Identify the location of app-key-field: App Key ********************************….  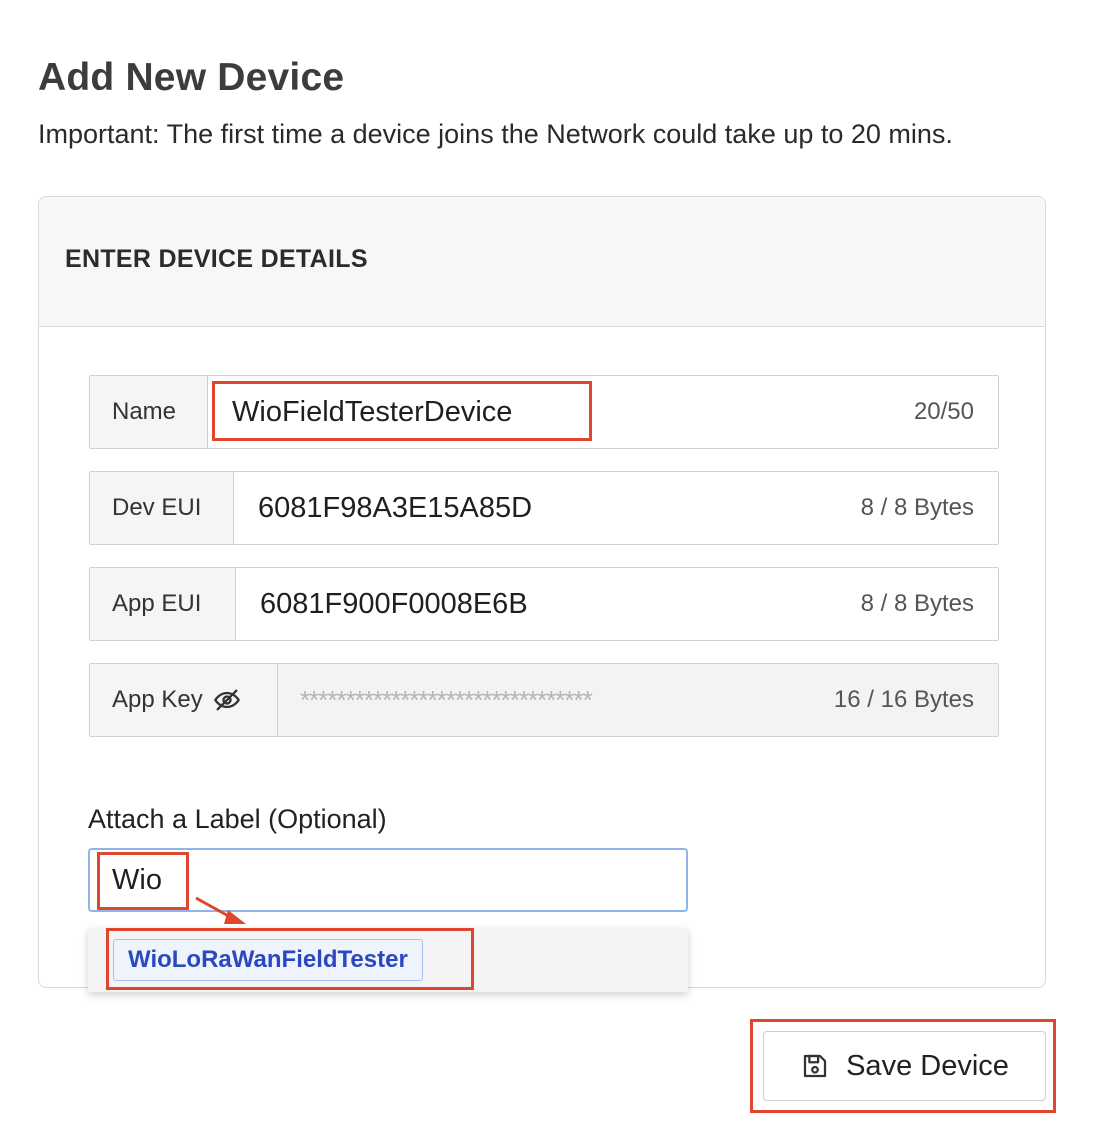
(544, 700).